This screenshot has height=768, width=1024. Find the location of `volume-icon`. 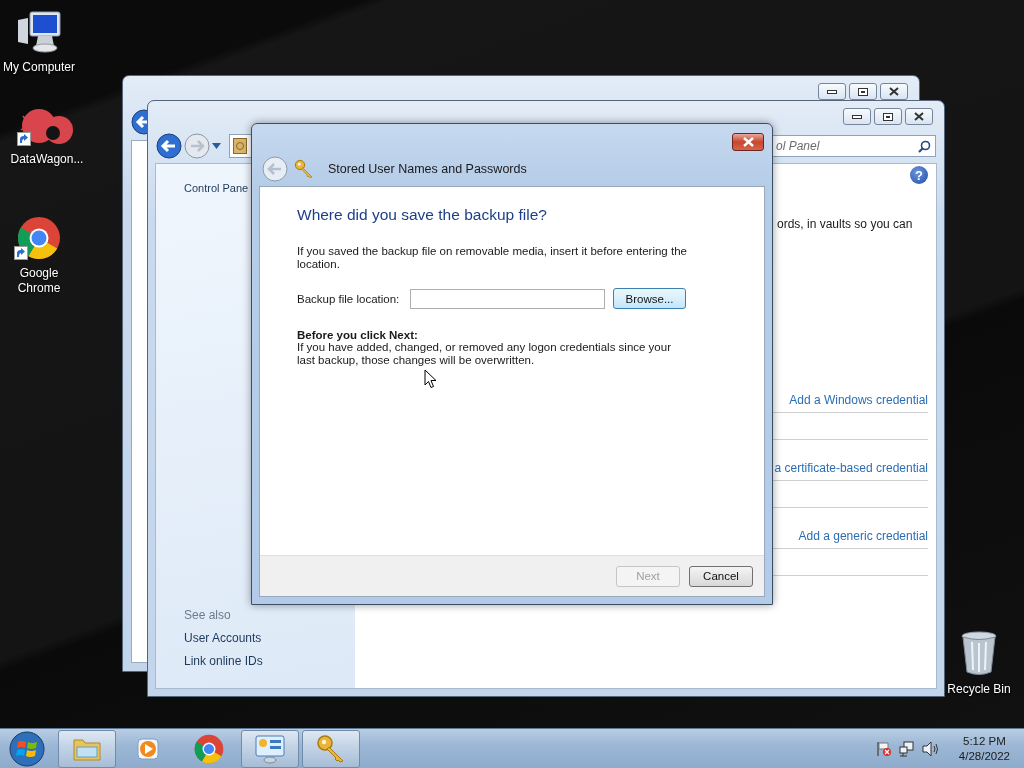

volume-icon is located at coordinates (930, 748).